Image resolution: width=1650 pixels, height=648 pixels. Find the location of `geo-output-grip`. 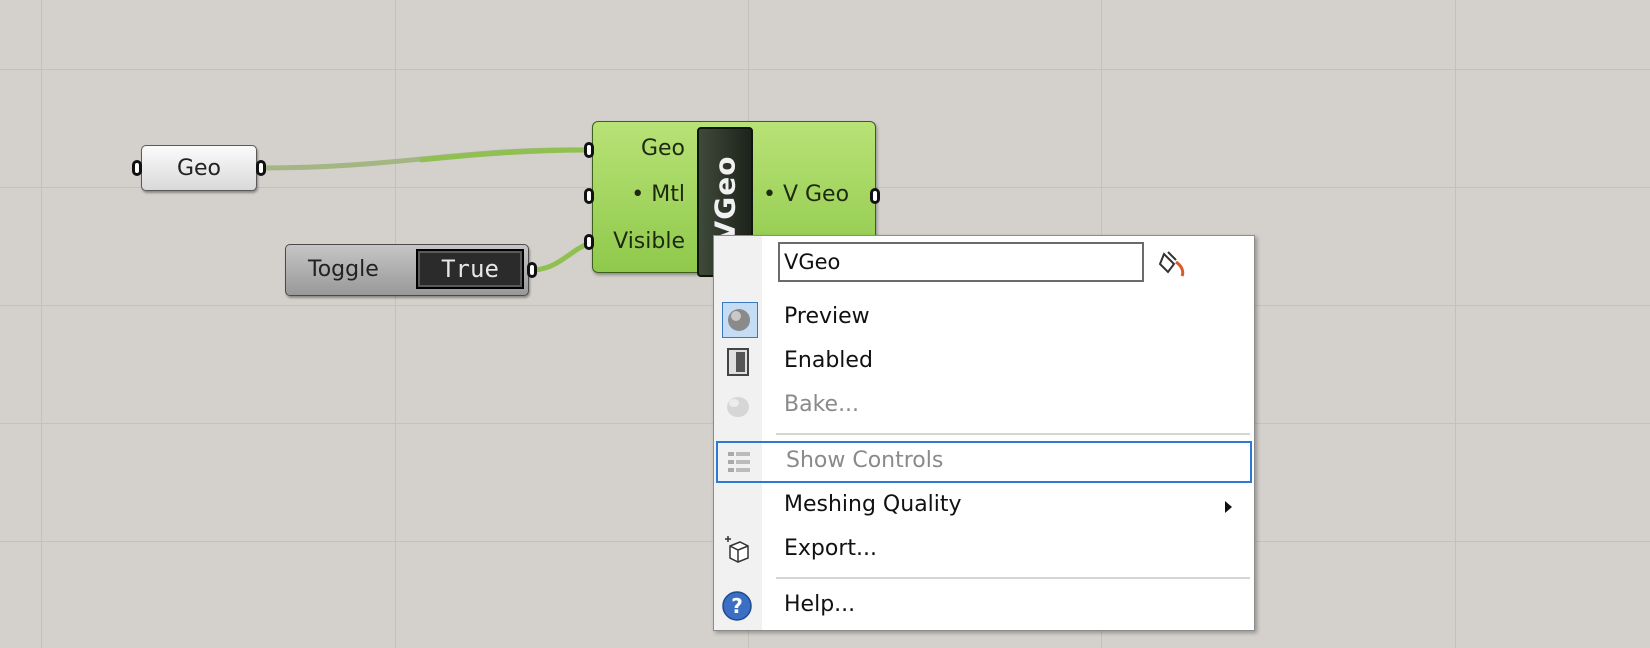

geo-output-grip is located at coordinates (261, 168).